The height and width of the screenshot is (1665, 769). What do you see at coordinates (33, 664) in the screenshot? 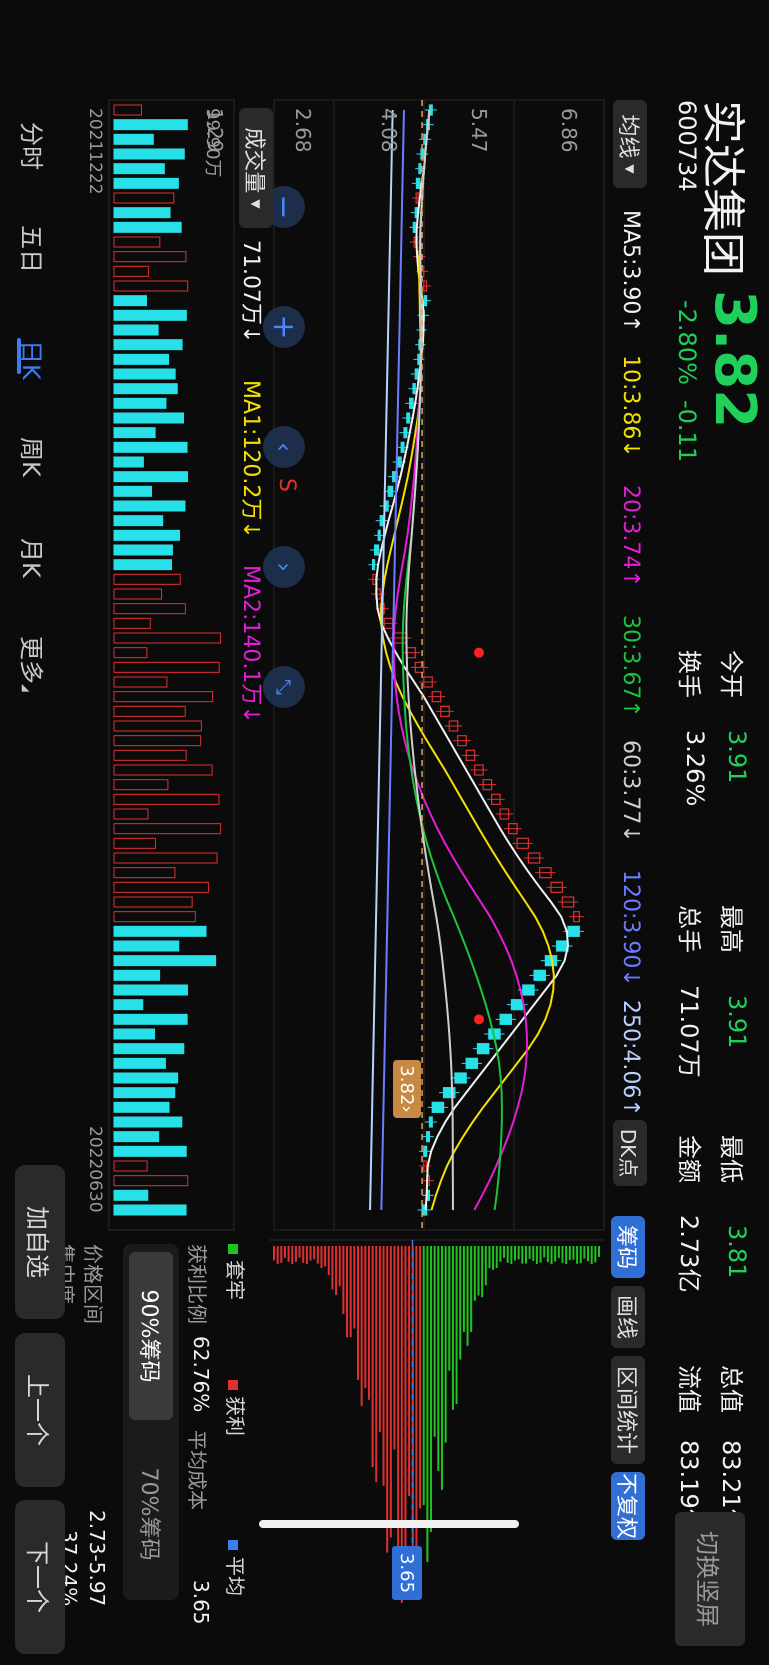
I see `tab-more: 更多◢` at bounding box center [33, 664].